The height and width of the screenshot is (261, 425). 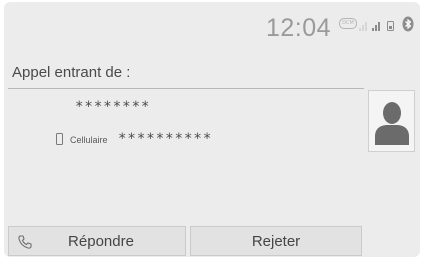 I want to click on number-type-label: Cellulaire, so click(x=89, y=140).